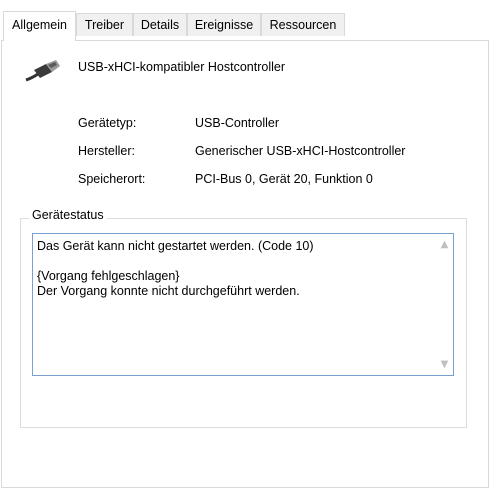  Describe the element at coordinates (42, 71) in the screenshot. I see `usb-cable-icon` at that location.